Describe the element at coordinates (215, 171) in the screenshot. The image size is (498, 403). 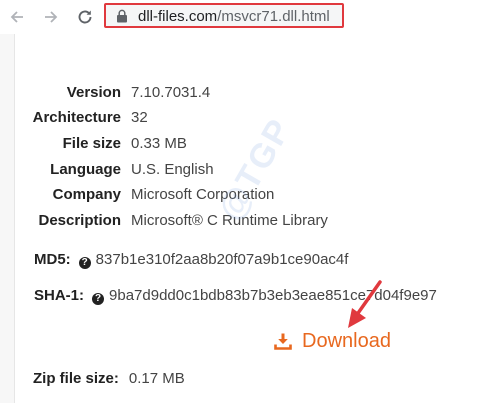
I see `info-row-language: Language U.S. English` at that location.